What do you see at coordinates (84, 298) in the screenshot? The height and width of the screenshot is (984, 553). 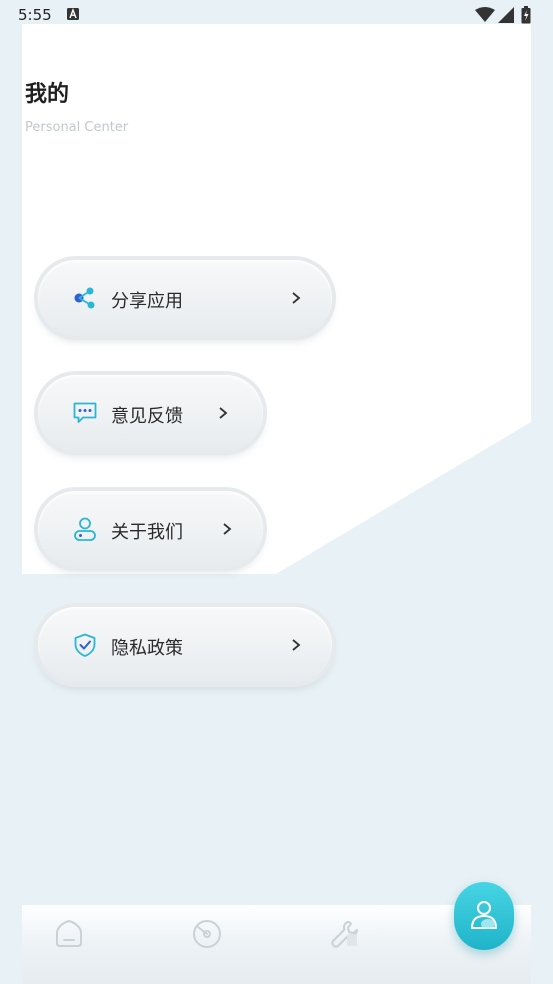 I see `share-icon` at bounding box center [84, 298].